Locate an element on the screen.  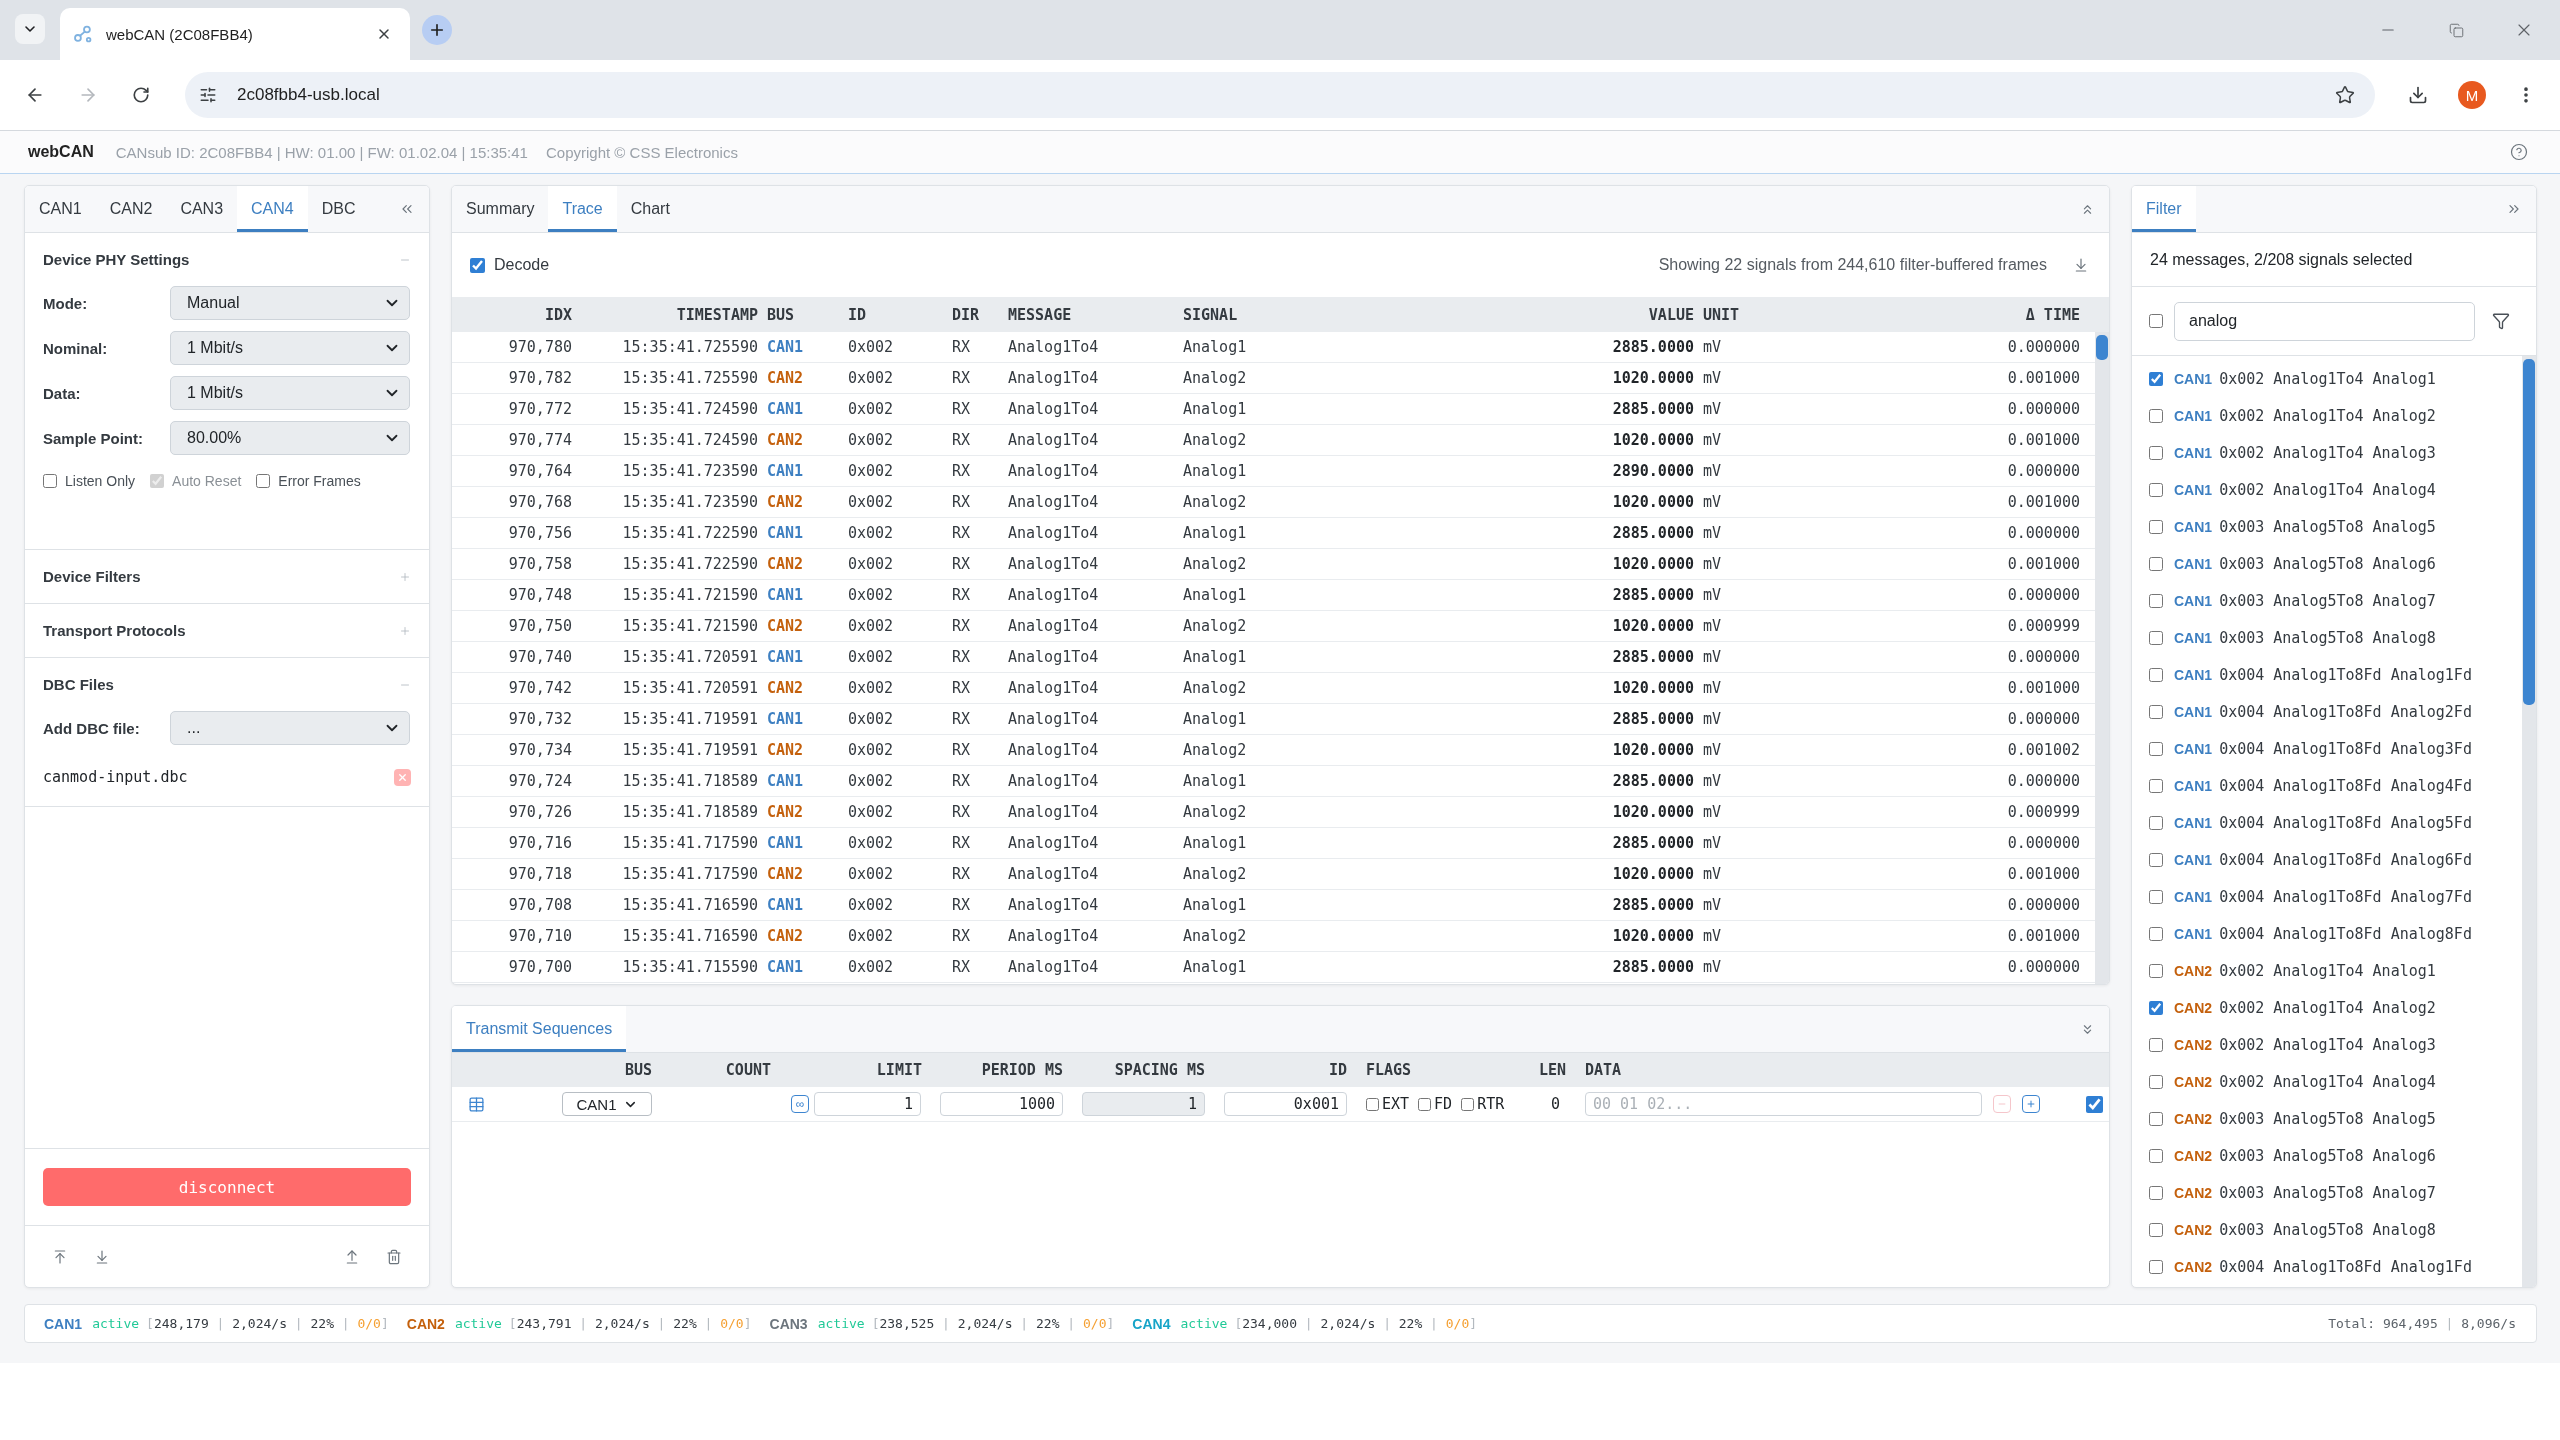
add-button is located at coordinates (2031, 1104).